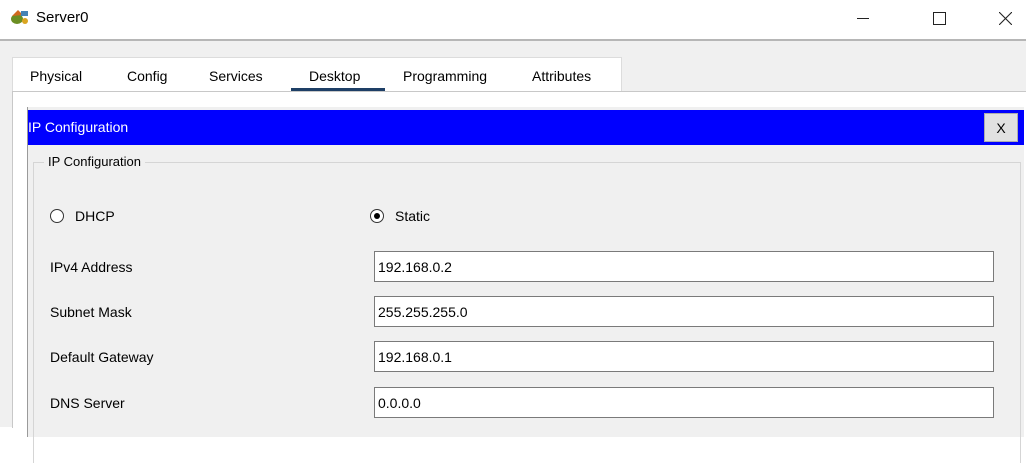 The image size is (1026, 463). Describe the element at coordinates (57, 216) in the screenshot. I see `dhcp-radio-circle` at that location.